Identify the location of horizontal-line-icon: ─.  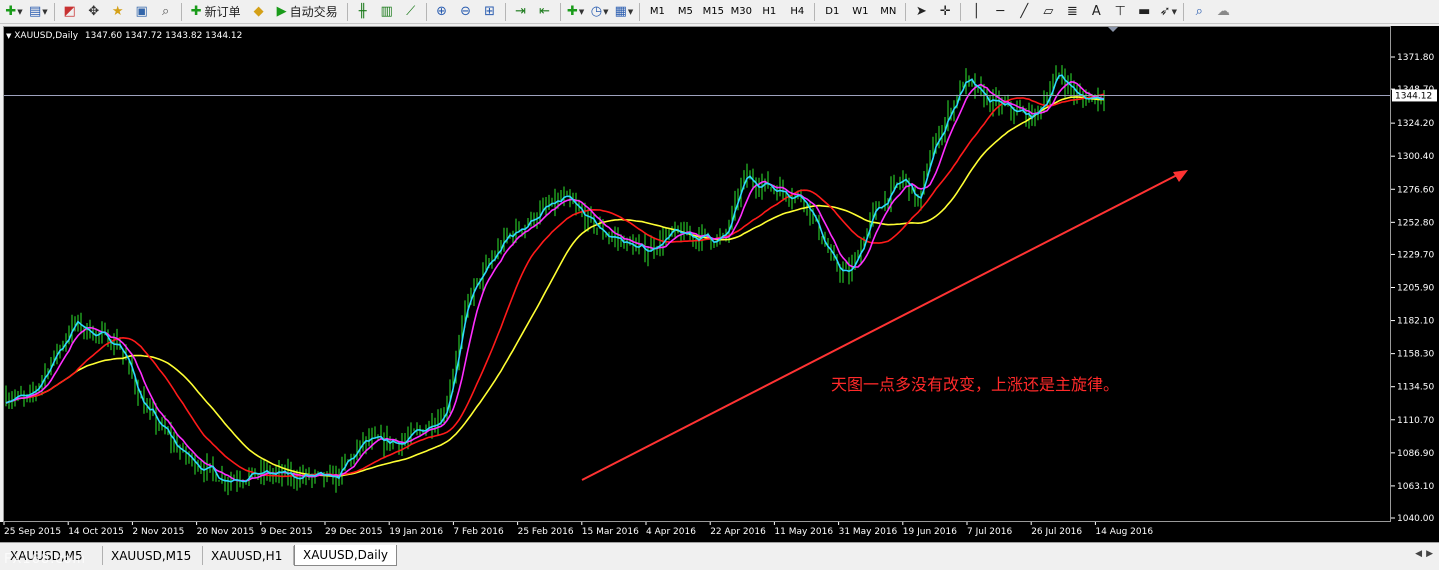
(1000, 11).